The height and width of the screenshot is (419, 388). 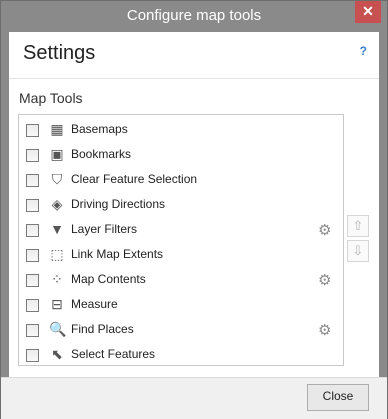 What do you see at coordinates (181, 231) in the screenshot?
I see `list-item: ▼ Layer Filters ⚙` at bounding box center [181, 231].